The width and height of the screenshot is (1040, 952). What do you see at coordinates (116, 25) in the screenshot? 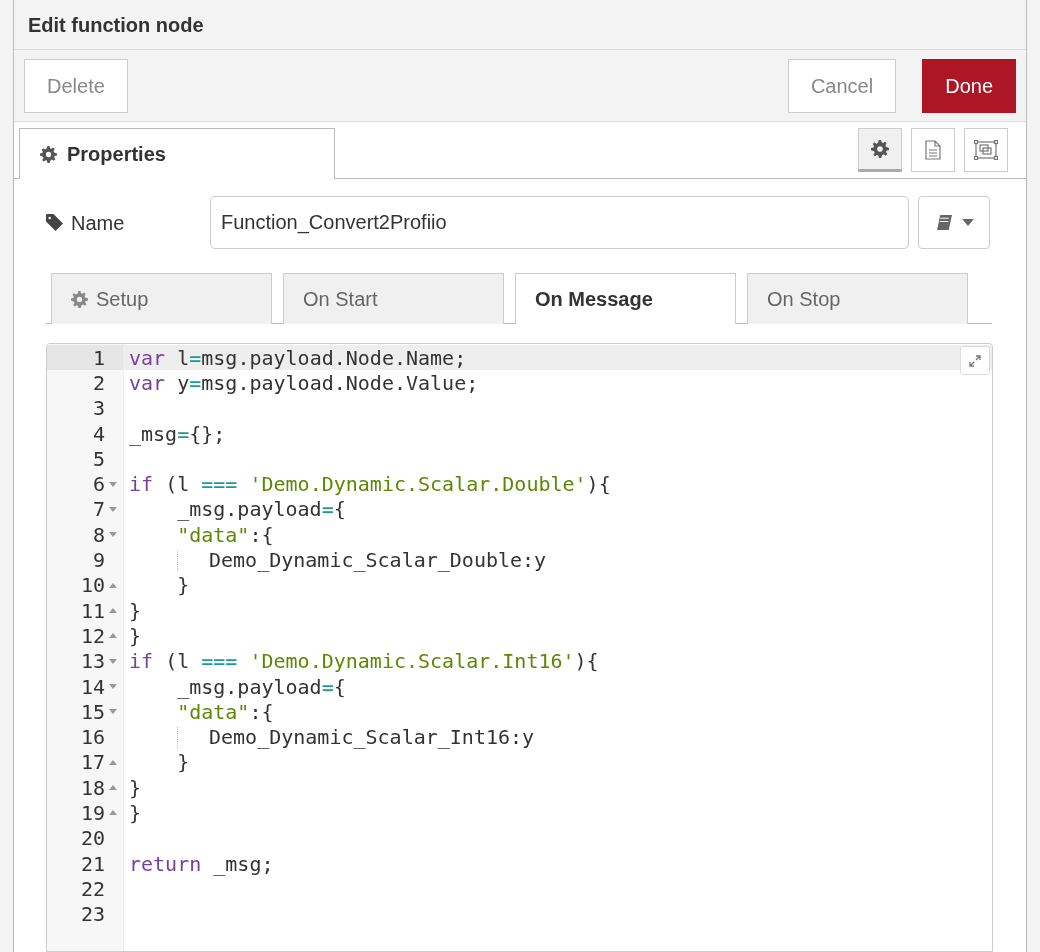
I see `dialog-title: Edit function node` at bounding box center [116, 25].